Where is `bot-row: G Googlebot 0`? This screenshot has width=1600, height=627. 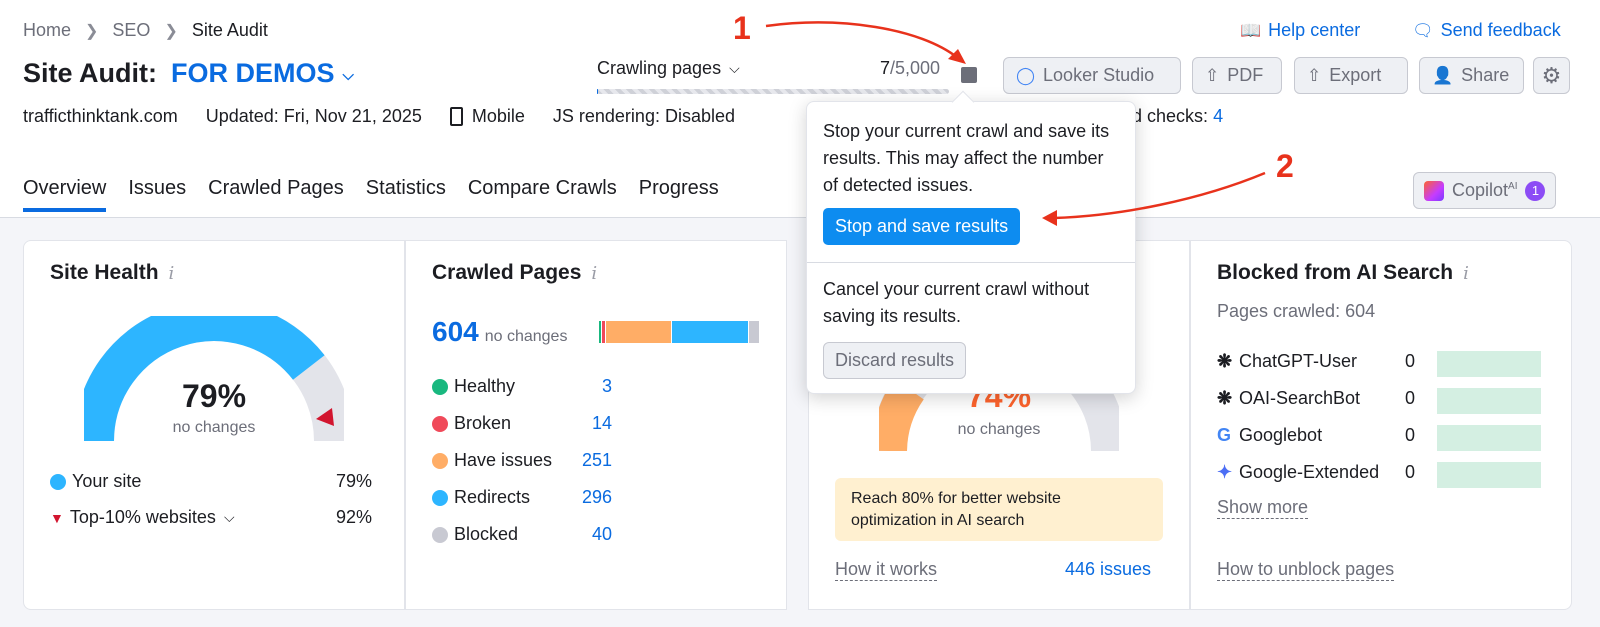
bot-row: G Googlebot 0 is located at coordinates (1316, 435).